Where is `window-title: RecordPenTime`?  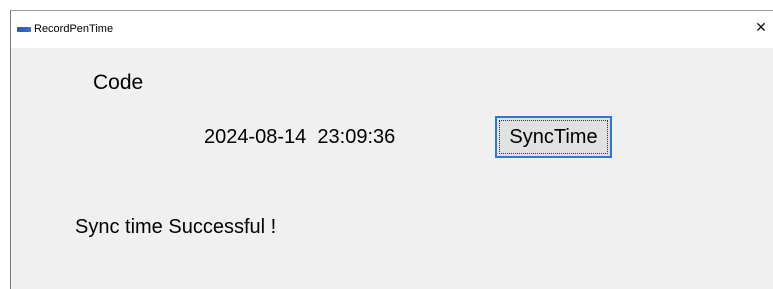
window-title: RecordPenTime is located at coordinates (74, 29).